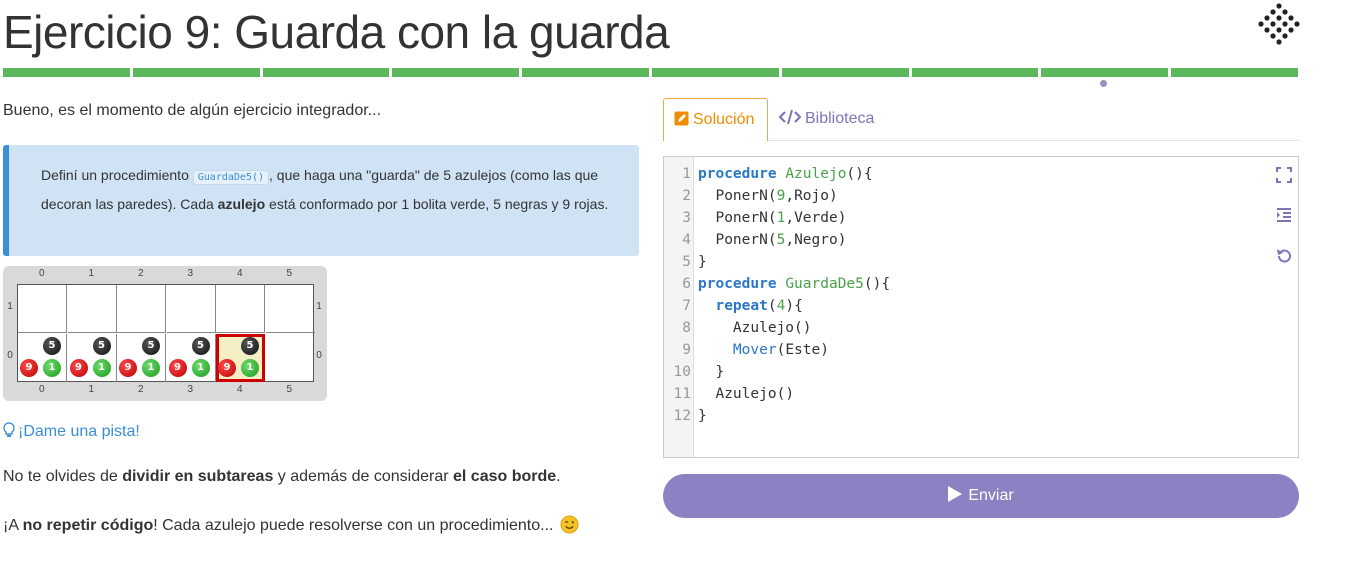 This screenshot has height=573, width=1355. I want to click on line-number: 2, so click(686, 196).